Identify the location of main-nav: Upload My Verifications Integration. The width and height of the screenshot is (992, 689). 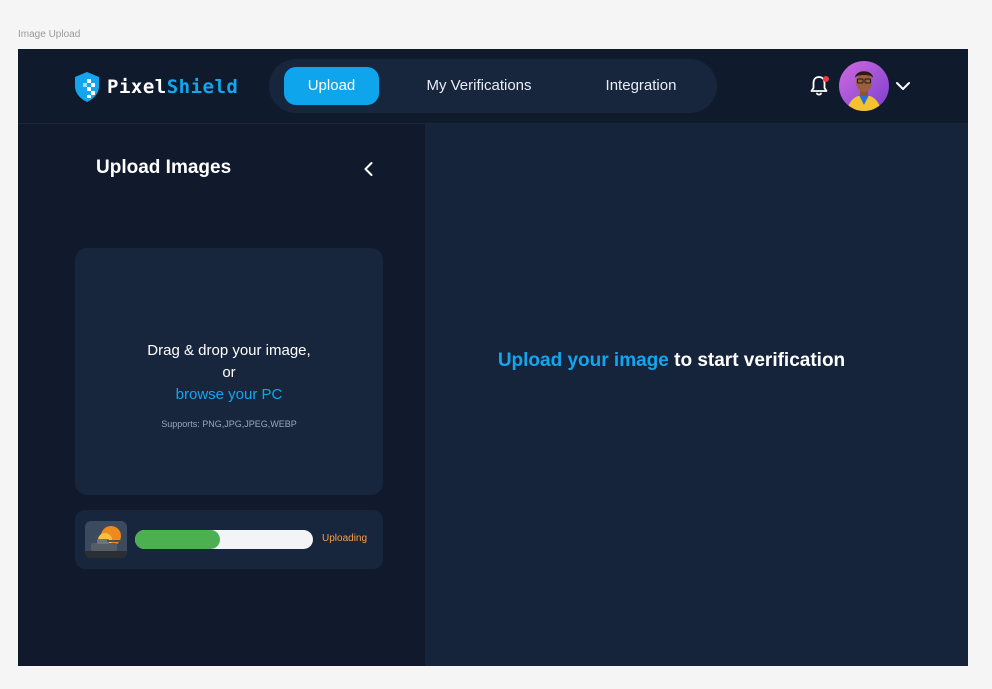
(493, 86).